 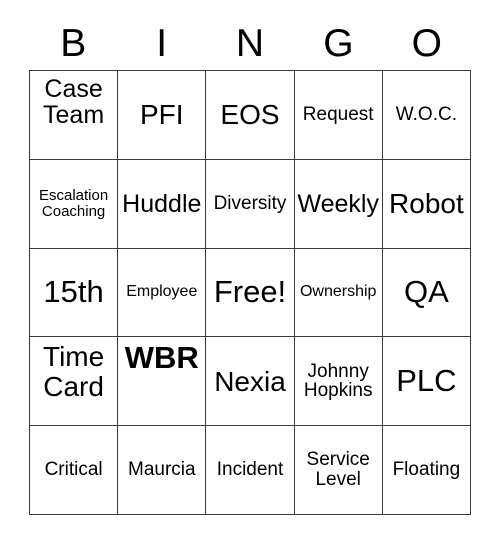 I want to click on bingo-cell-label: Request, so click(x=338, y=115).